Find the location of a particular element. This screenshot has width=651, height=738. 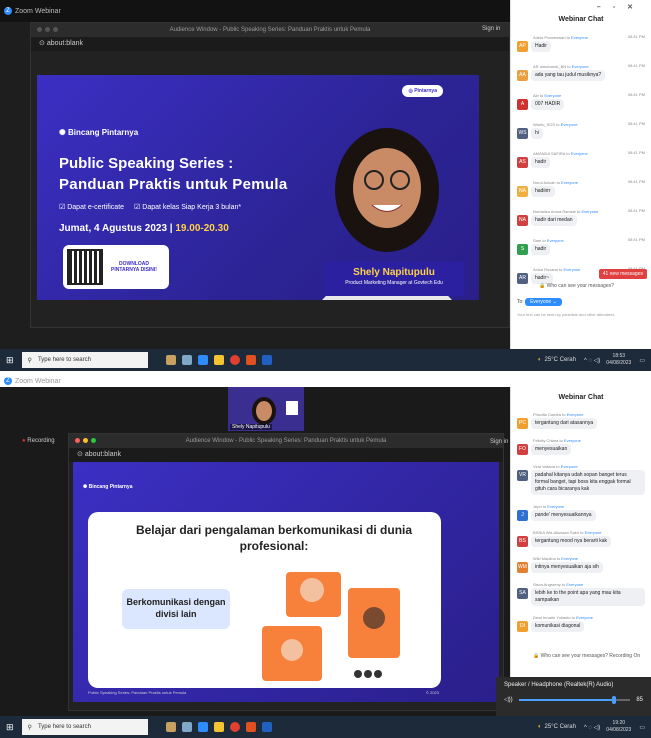

qr-label: DOWNLOAD PINTARNYA DISINI! is located at coordinates (134, 267).